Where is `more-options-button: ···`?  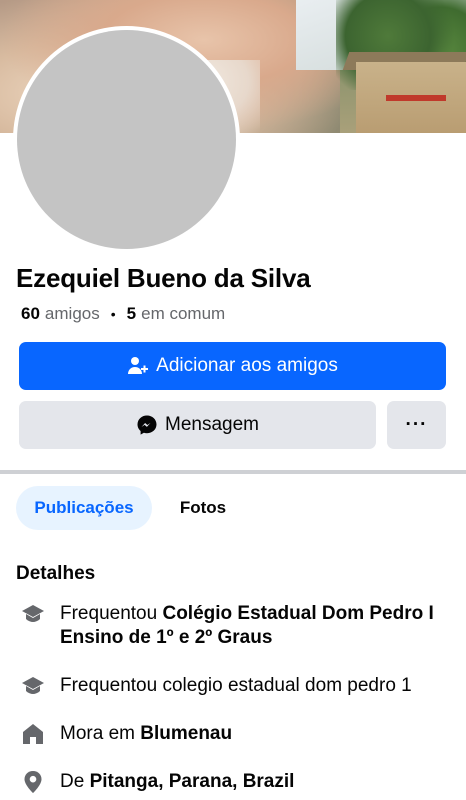
more-options-button: ··· is located at coordinates (416, 425).